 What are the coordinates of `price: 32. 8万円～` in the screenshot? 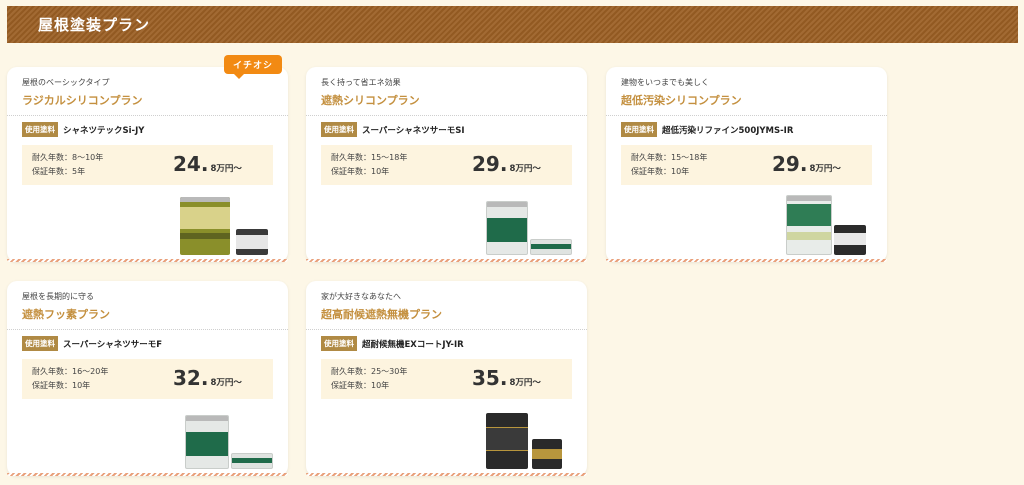 It's located at (207, 378).